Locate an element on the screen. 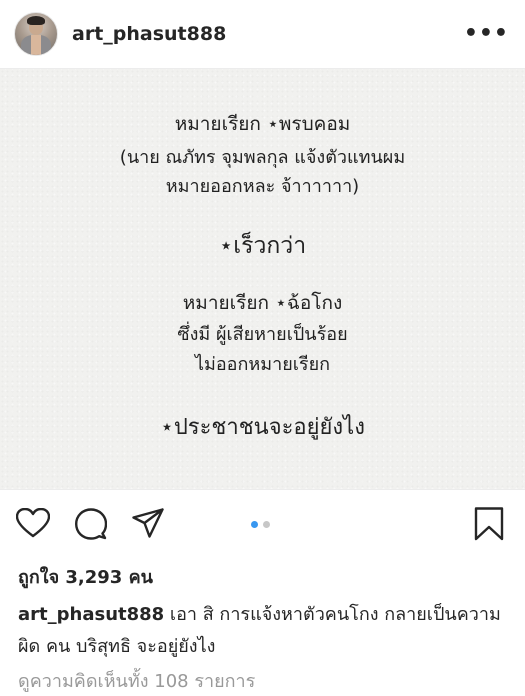 The height and width of the screenshot is (696, 525). share-icon is located at coordinates (148, 523).